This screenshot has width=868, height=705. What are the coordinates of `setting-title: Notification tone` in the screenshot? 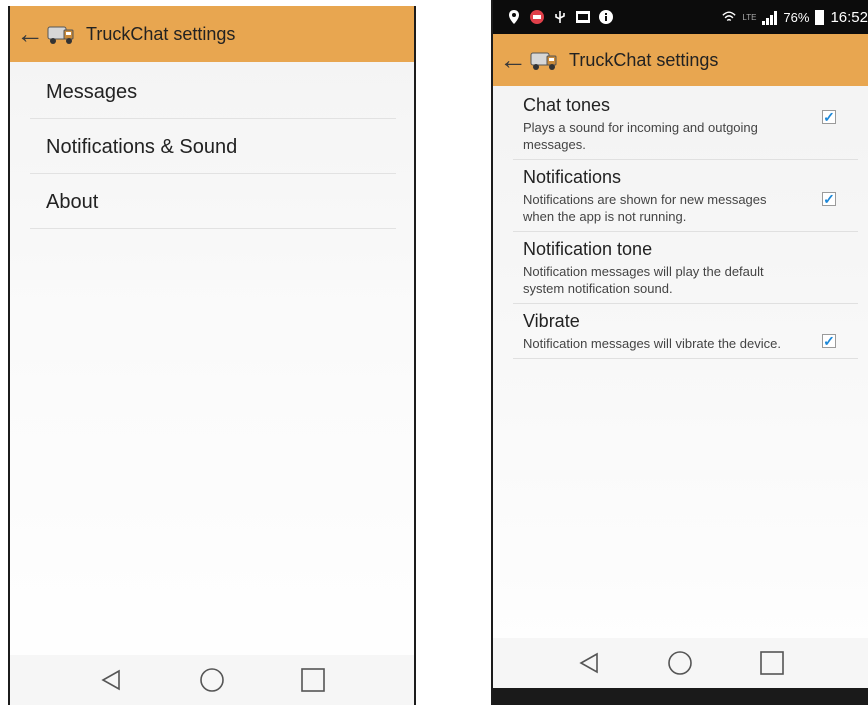 It's located at (588, 249).